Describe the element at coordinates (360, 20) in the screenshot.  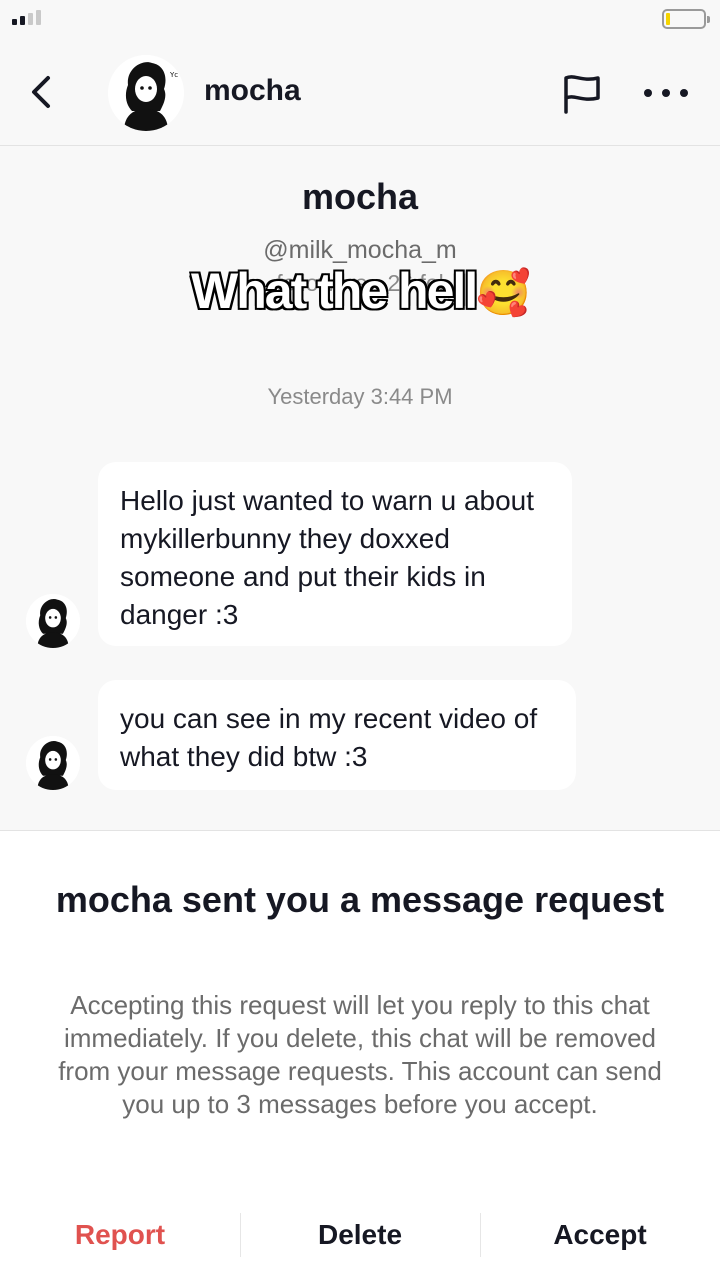
I see `status-bar` at that location.